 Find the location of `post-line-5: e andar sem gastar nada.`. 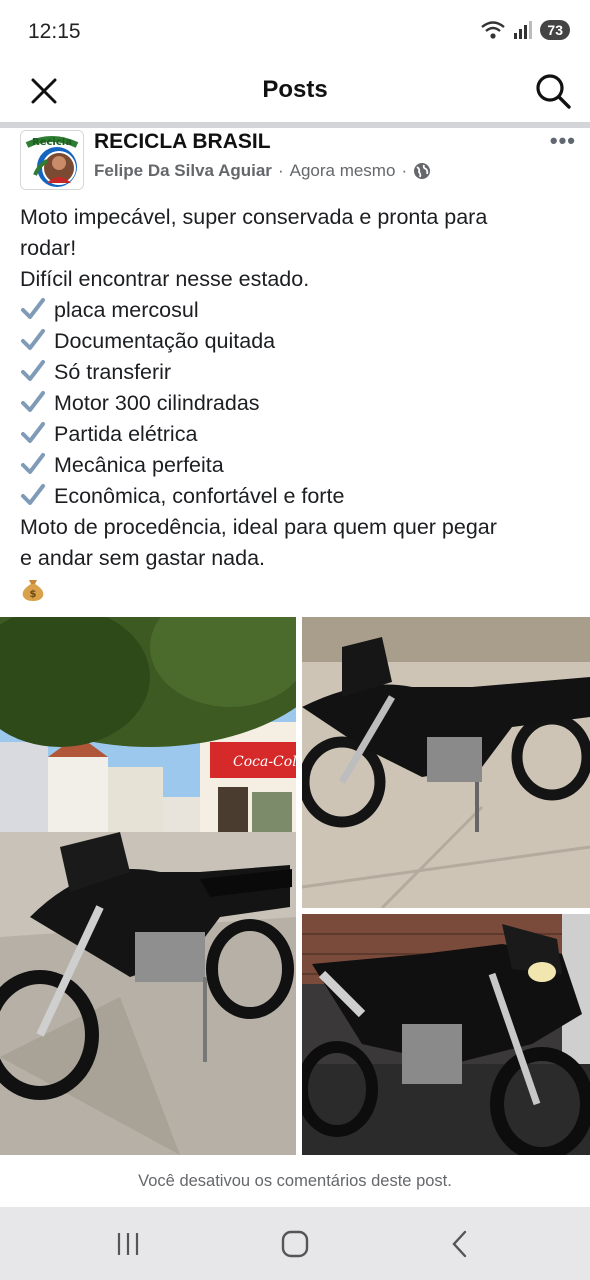

post-line-5: e andar sem gastar nada. is located at coordinates (143, 558).